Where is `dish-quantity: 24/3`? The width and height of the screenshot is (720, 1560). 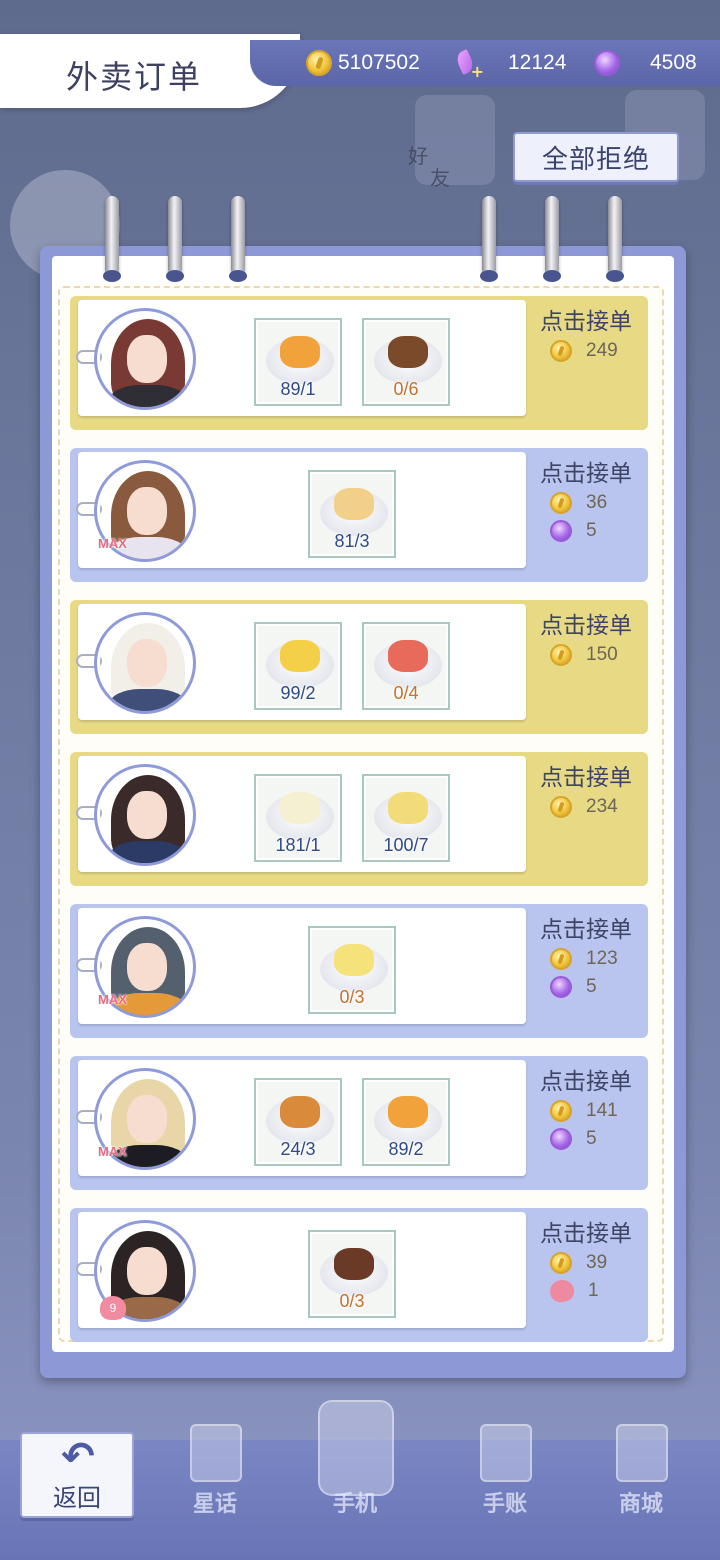 dish-quantity: 24/3 is located at coordinates (298, 1149).